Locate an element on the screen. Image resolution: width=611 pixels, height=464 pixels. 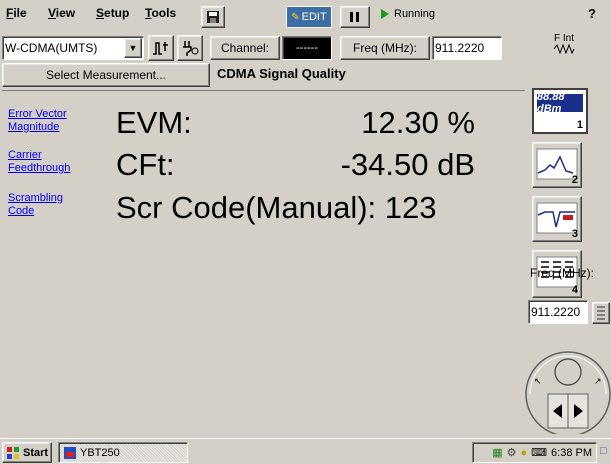
power-readout-icon: 88.88 dBm is located at coordinates (560, 103).